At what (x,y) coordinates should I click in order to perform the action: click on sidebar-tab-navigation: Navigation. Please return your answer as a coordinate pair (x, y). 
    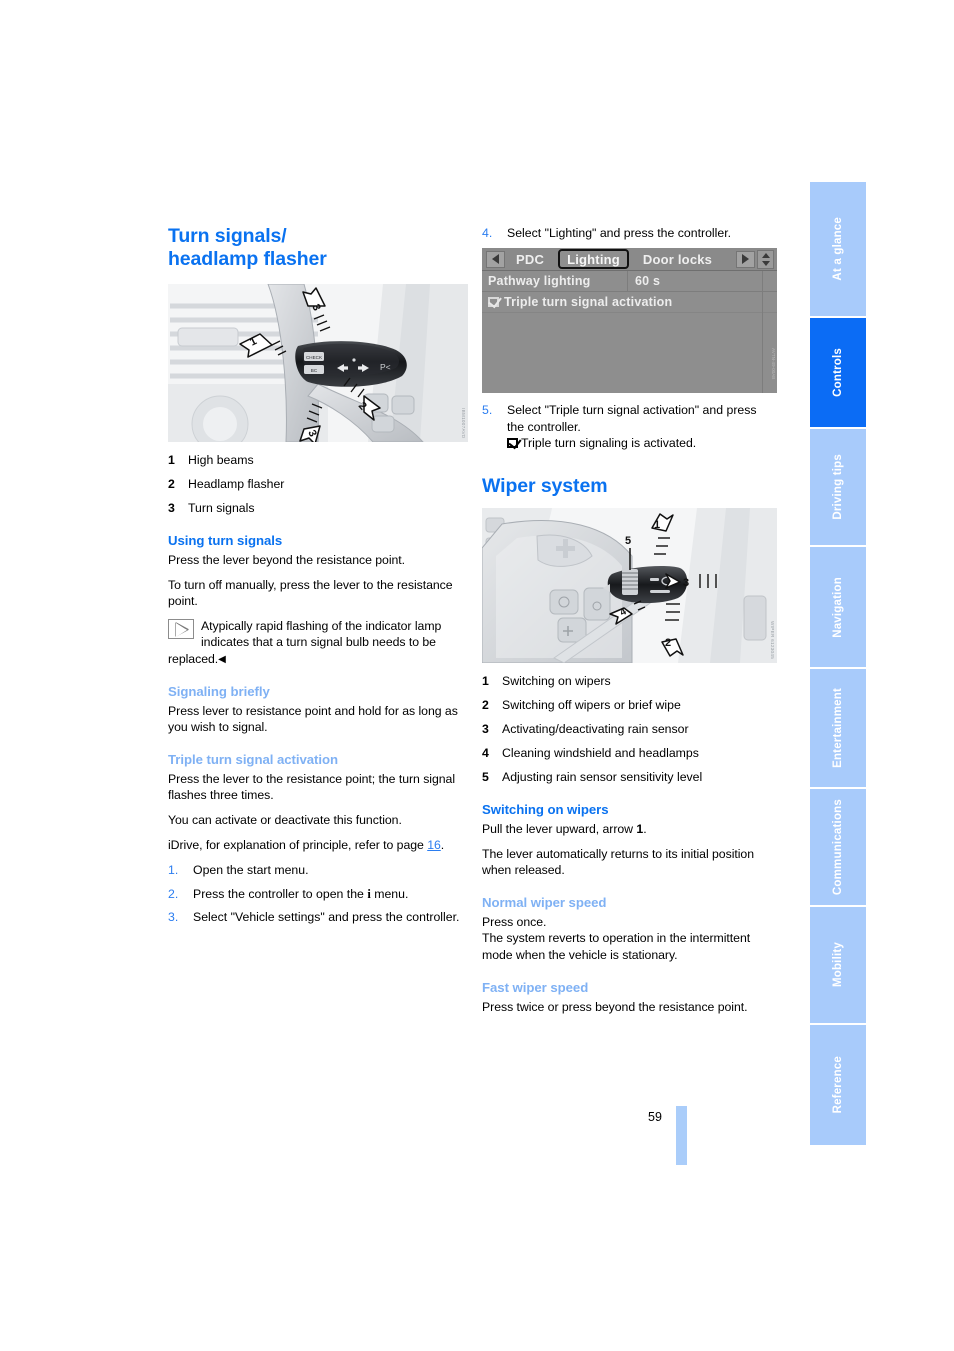
    Looking at the image, I should click on (838, 608).